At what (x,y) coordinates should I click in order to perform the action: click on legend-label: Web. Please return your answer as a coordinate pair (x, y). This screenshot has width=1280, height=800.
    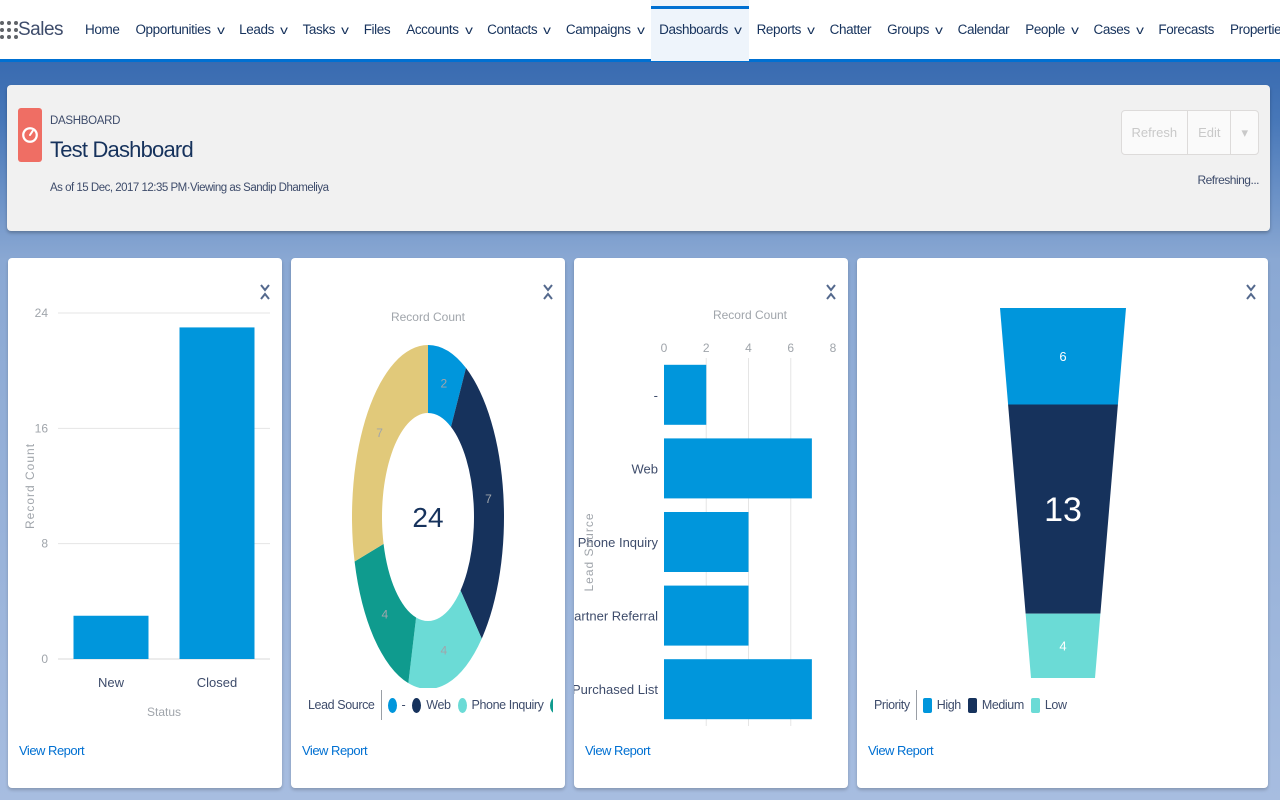
    Looking at the image, I should click on (438, 705).